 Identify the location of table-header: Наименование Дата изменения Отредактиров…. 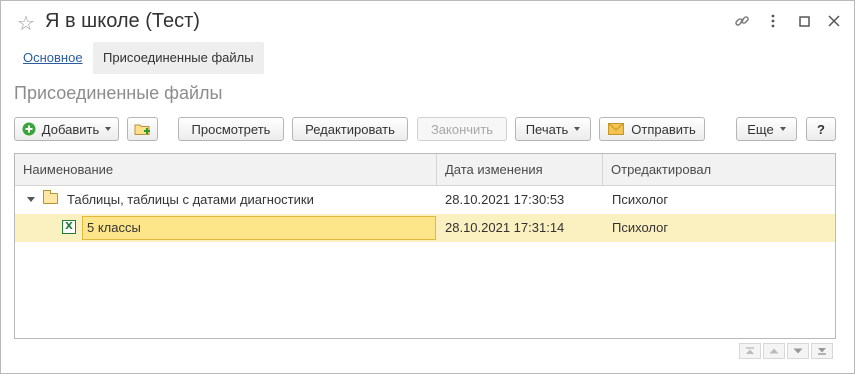
(425, 170).